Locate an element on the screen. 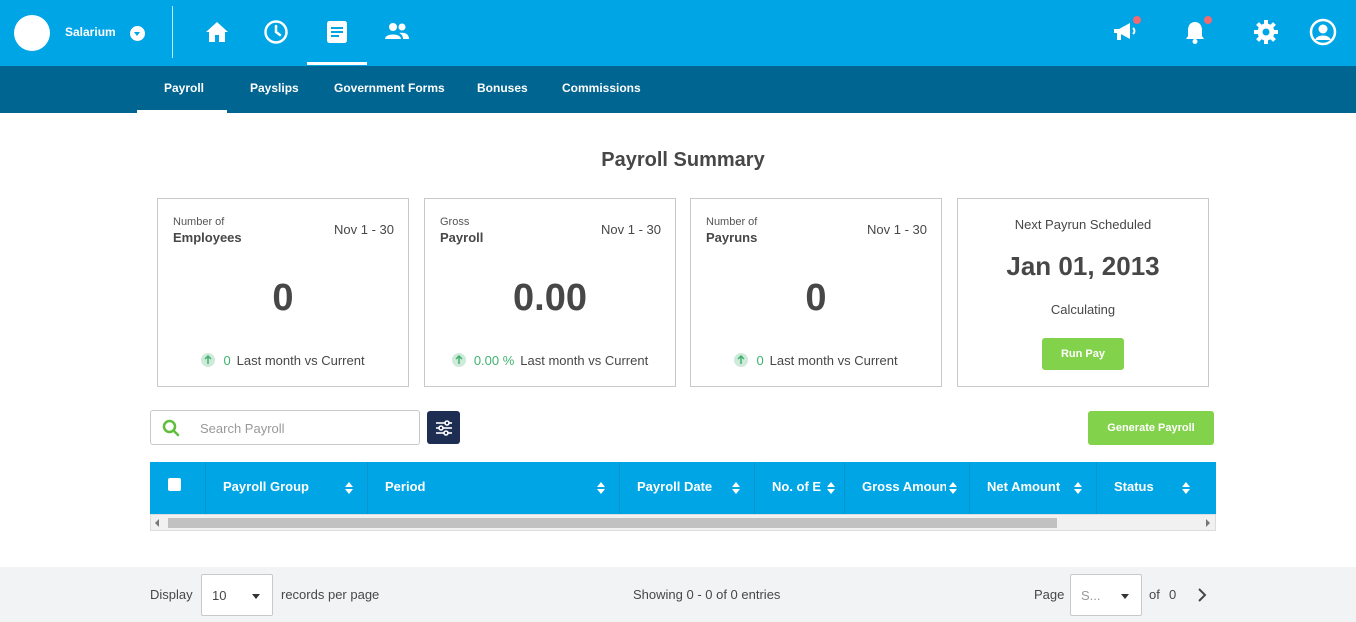  sliders-icon is located at coordinates (443, 427).